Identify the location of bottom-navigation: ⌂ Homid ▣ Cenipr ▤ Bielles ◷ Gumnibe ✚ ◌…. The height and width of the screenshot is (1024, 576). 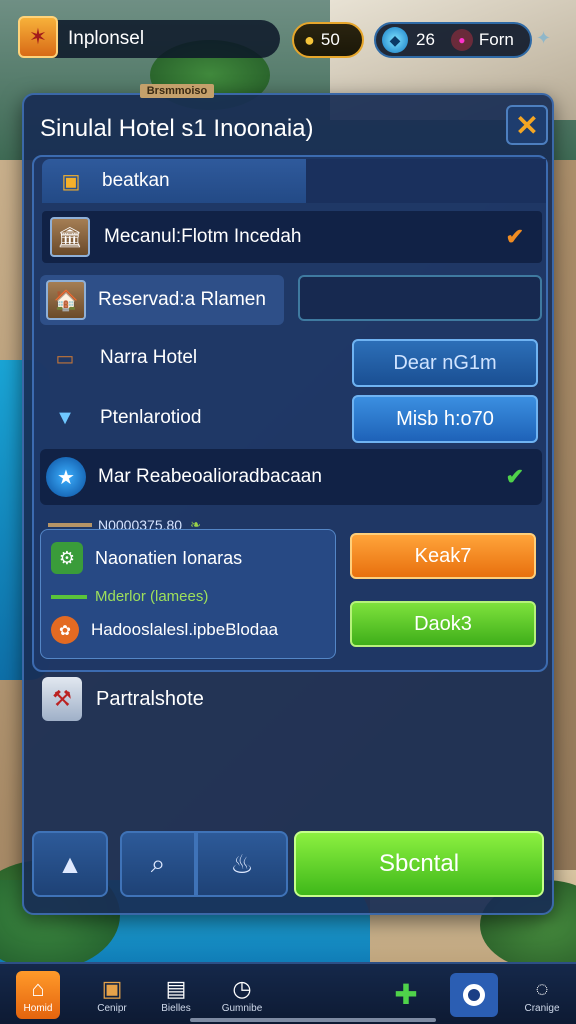
(288, 993).